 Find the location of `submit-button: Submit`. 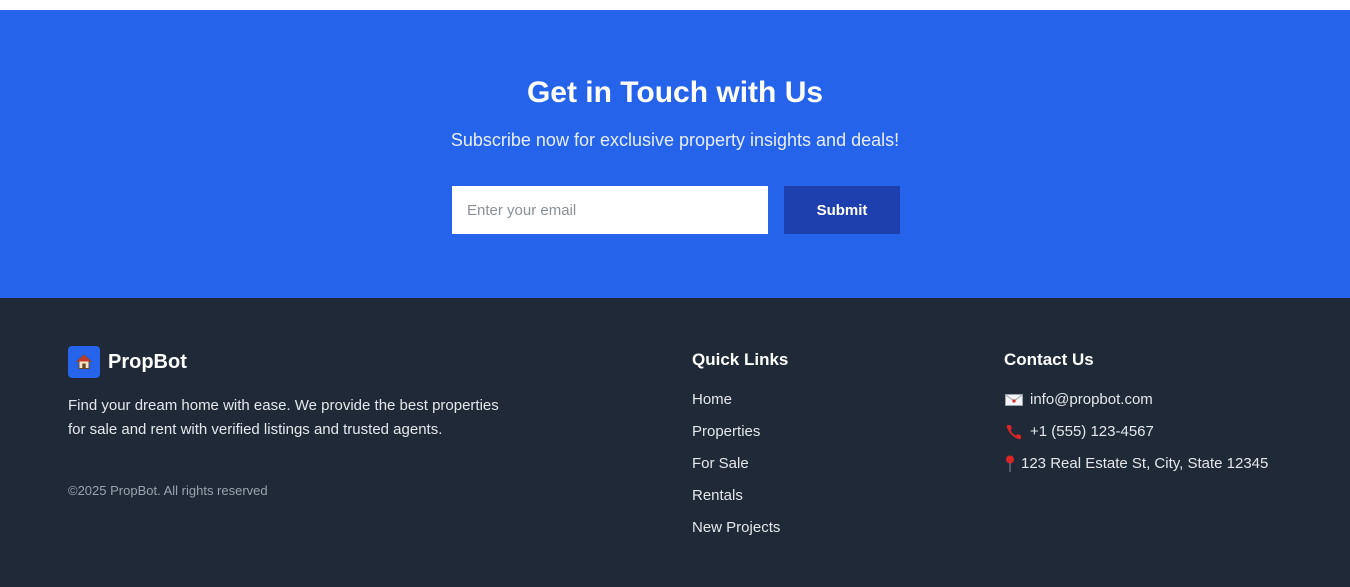

submit-button: Submit is located at coordinates (842, 210).